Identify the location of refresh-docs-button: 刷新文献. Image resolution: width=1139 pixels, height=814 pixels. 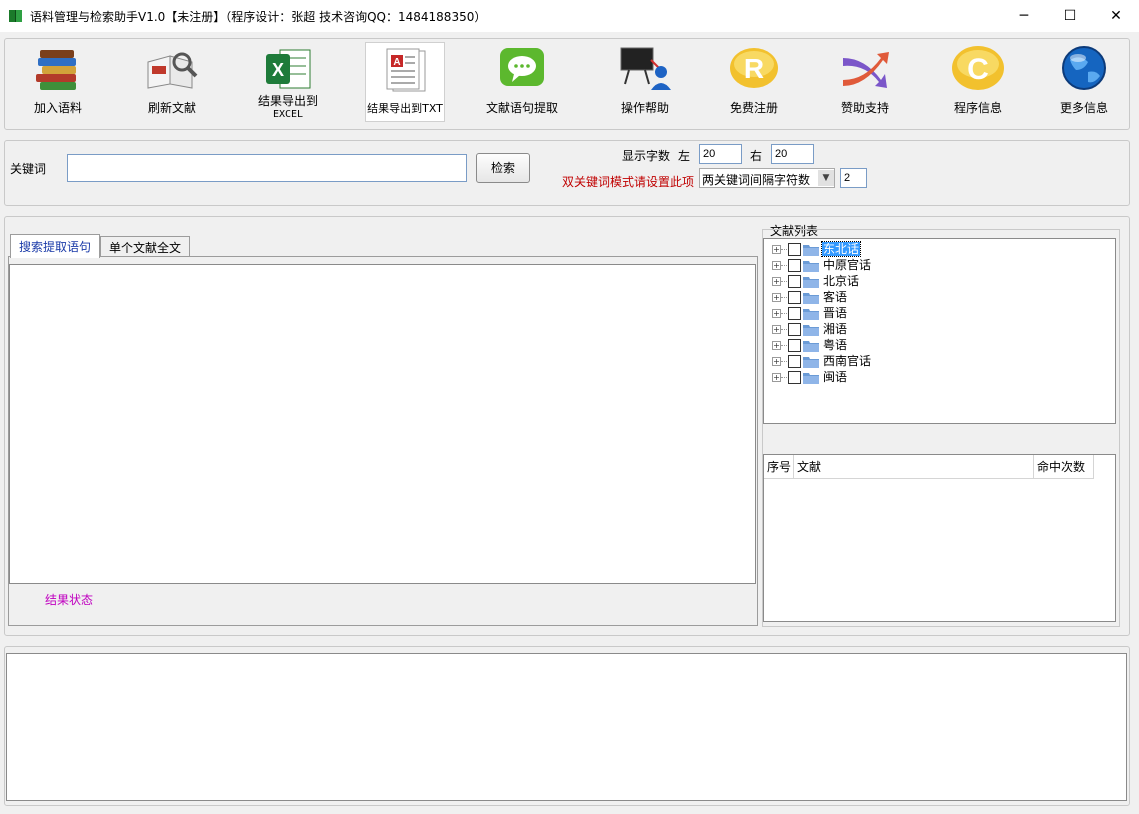
(172, 82).